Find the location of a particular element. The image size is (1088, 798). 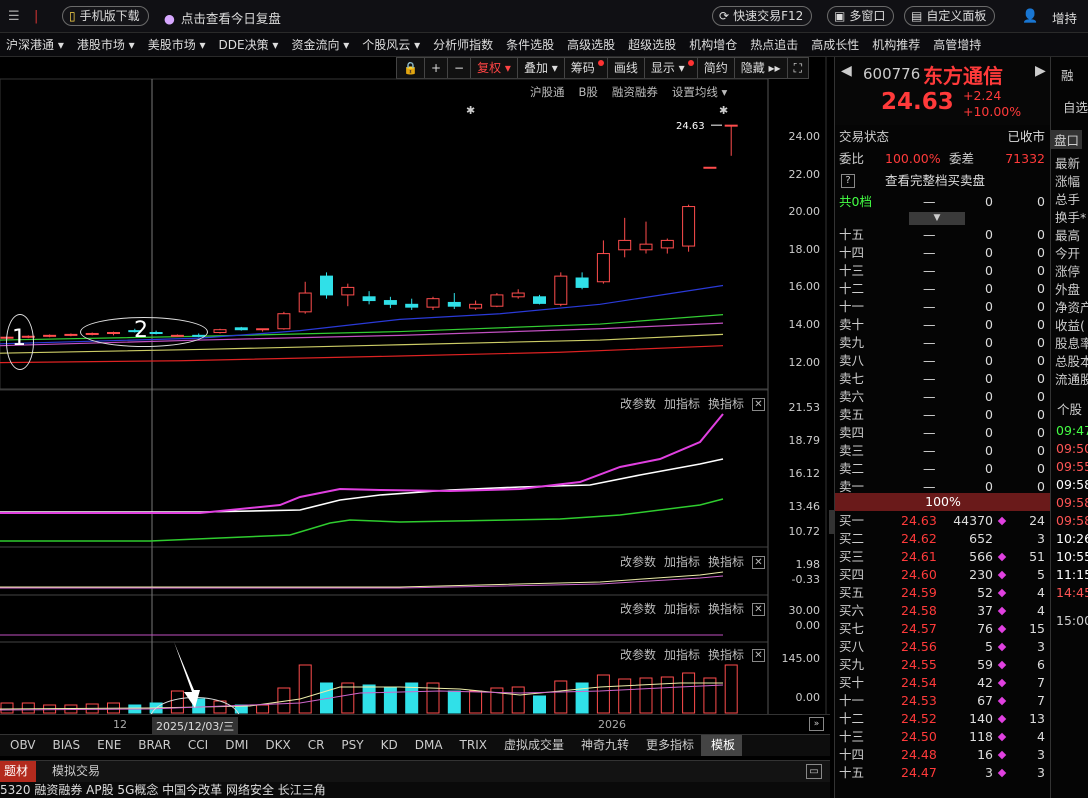

buys-row: 买五 24.59 52 4 is located at coordinates (943, 593).